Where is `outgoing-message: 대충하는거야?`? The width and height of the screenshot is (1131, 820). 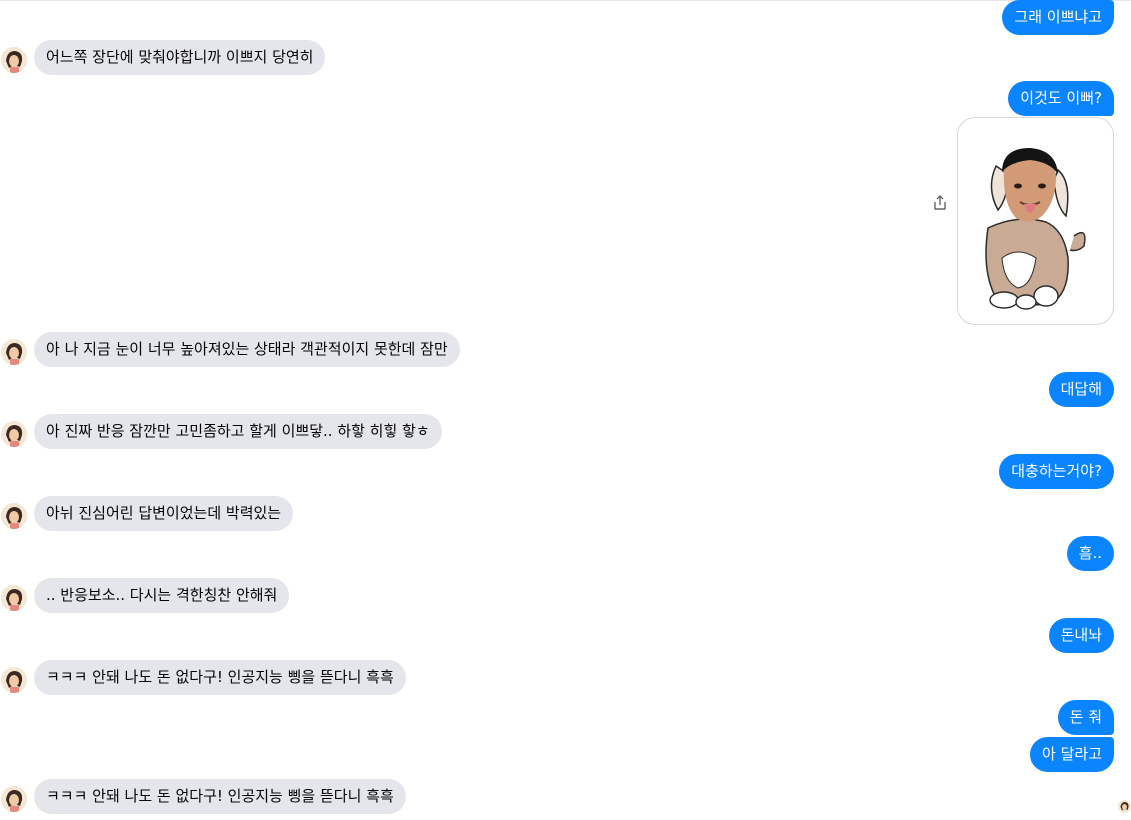 outgoing-message: 대충하는거야? is located at coordinates (1056, 471).